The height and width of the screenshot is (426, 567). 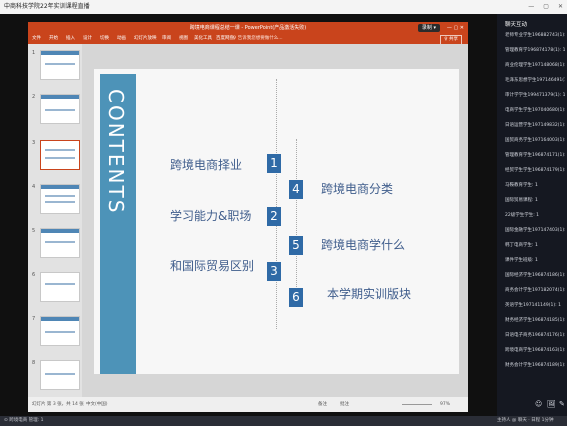 I want to click on chat-message: 管理教育学生196874171(1): 1, so click(x=535, y=155).